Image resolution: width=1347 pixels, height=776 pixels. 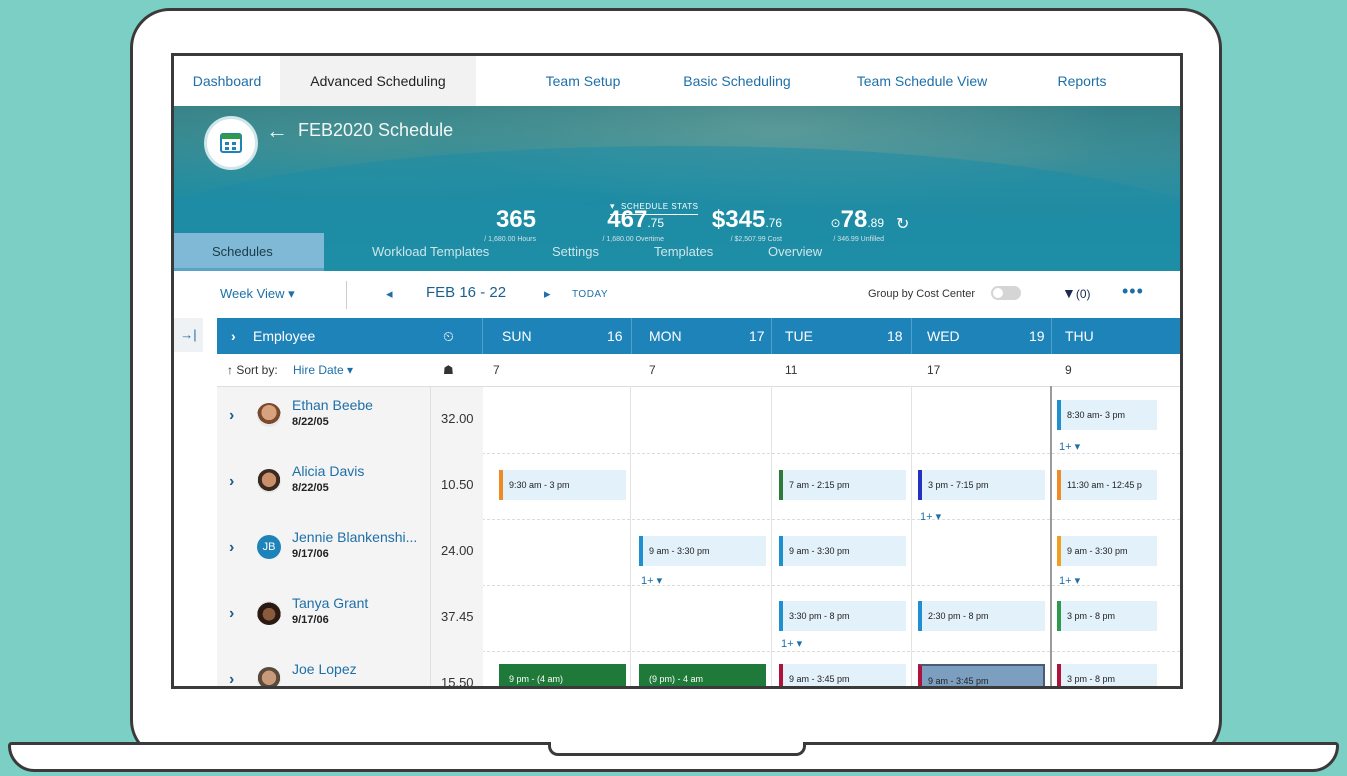 What do you see at coordinates (277, 131) in the screenshot?
I see `back-arrow-icon: ←` at bounding box center [277, 131].